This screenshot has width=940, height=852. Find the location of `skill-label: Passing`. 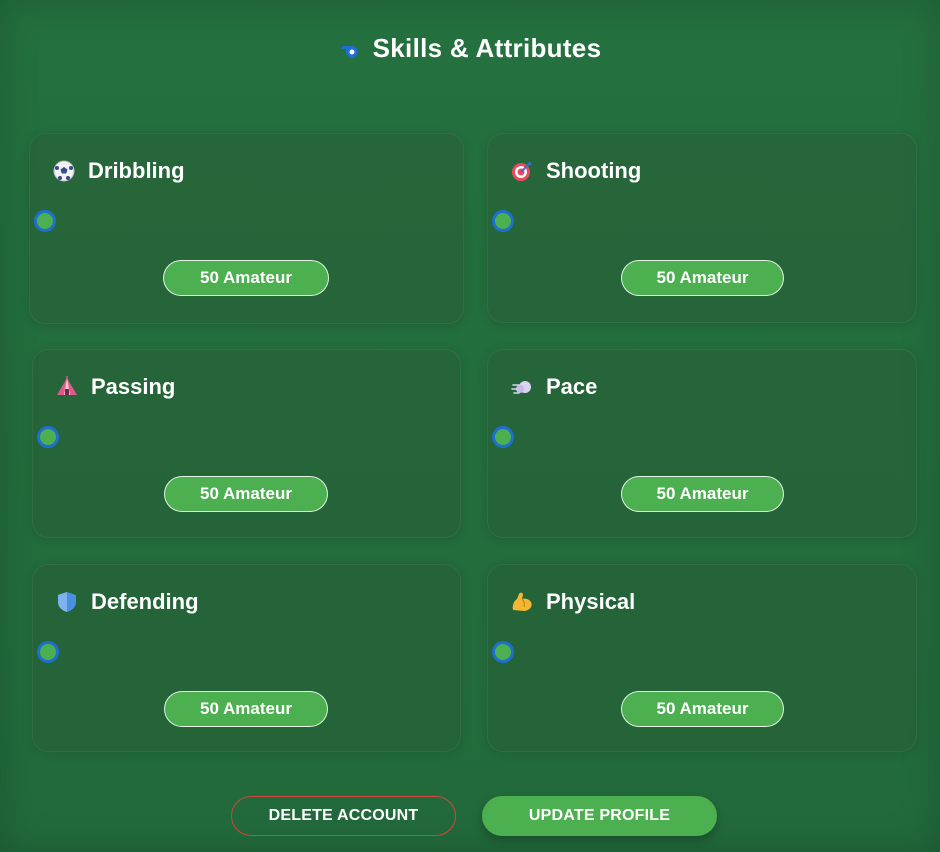

skill-label: Passing is located at coordinates (133, 386).